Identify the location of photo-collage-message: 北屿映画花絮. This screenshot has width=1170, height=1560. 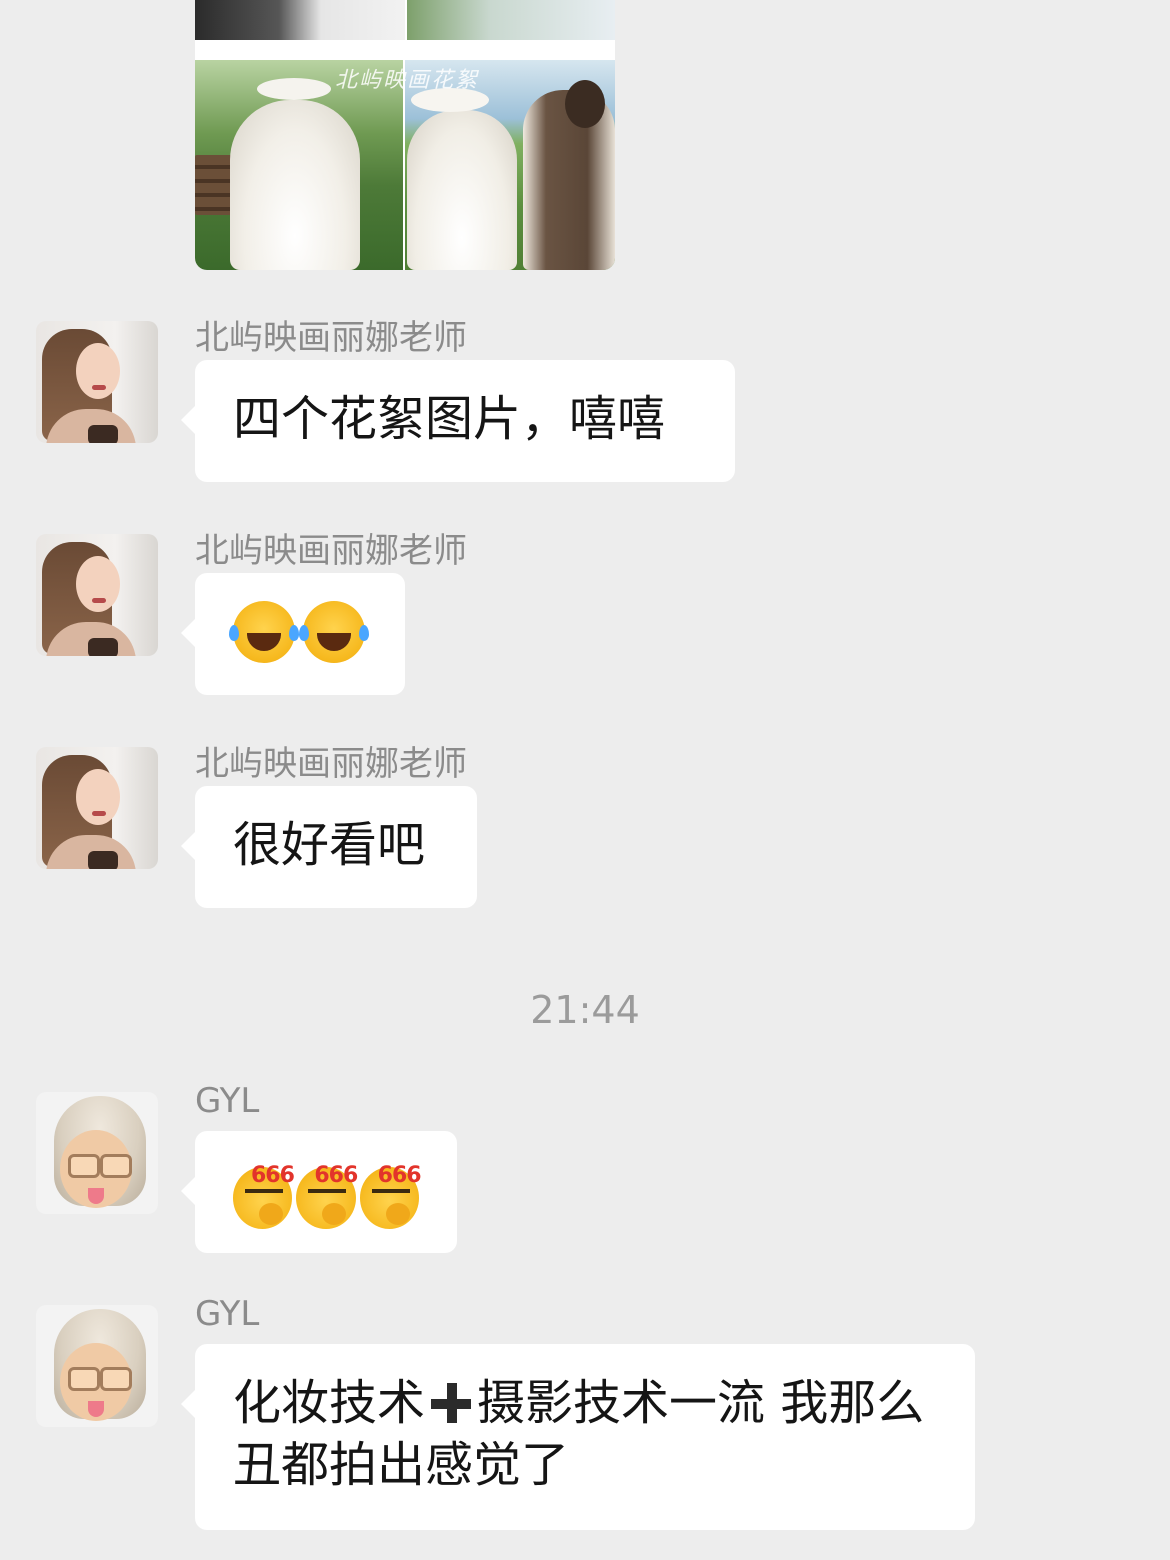
(405, 135).